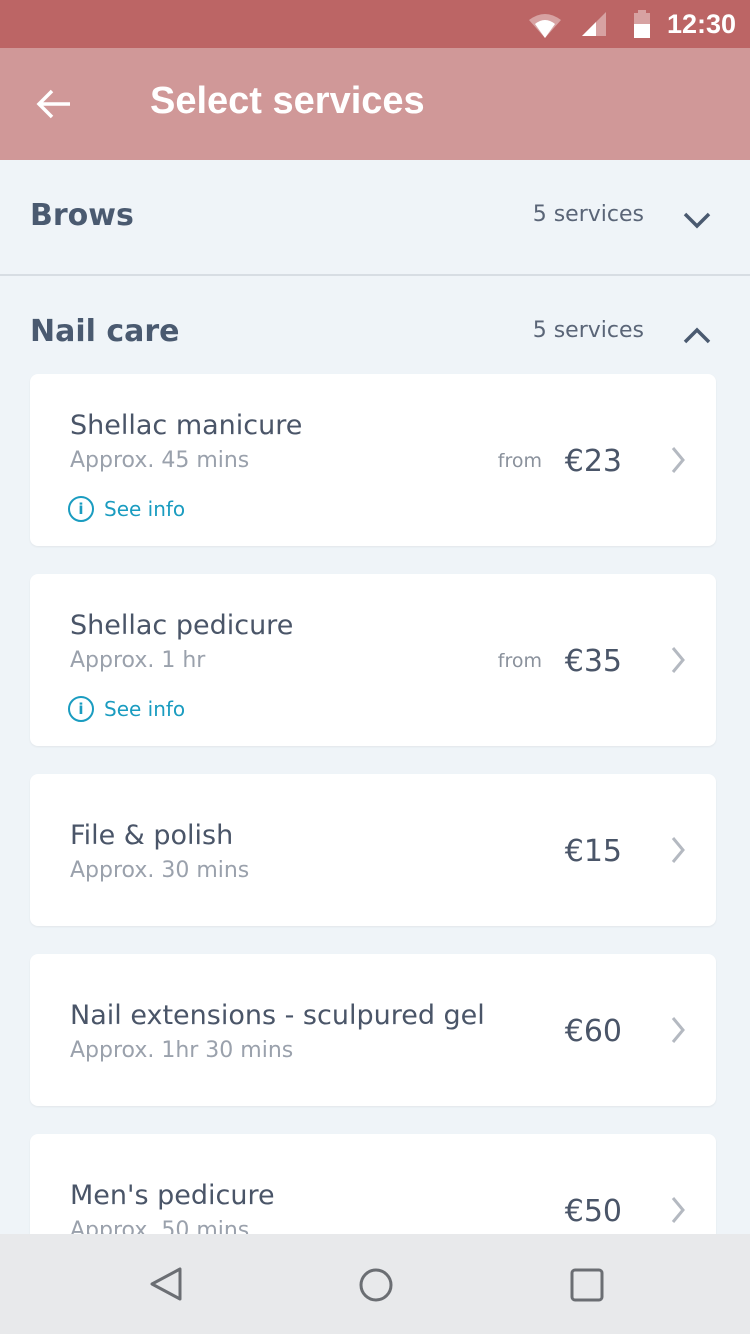 The width and height of the screenshot is (750, 1334). Describe the element at coordinates (375, 217) in the screenshot. I see `section-brows: Brows 5 services` at that location.